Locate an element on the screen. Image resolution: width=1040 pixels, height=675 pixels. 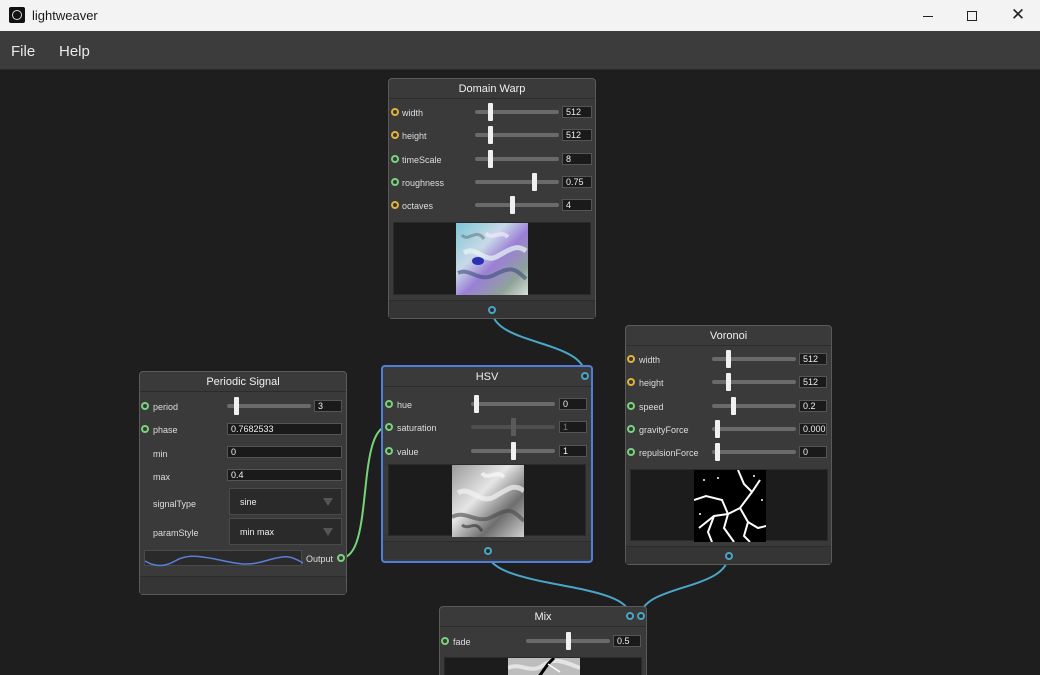
saturation-port is located at coordinates (389, 427).